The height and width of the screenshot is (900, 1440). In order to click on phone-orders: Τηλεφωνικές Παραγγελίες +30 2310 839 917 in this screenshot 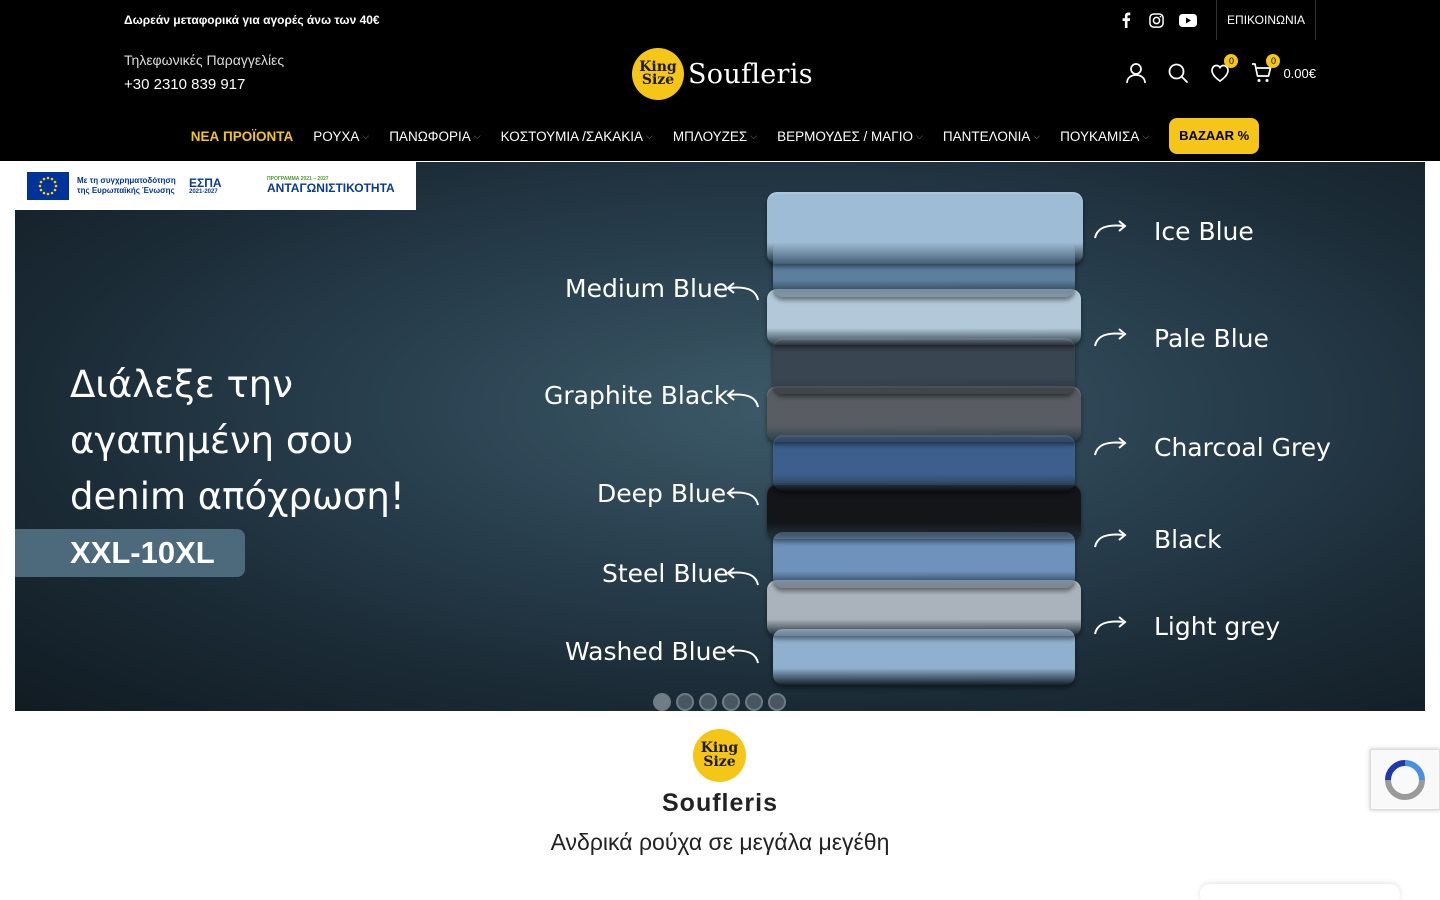, I will do `click(204, 72)`.